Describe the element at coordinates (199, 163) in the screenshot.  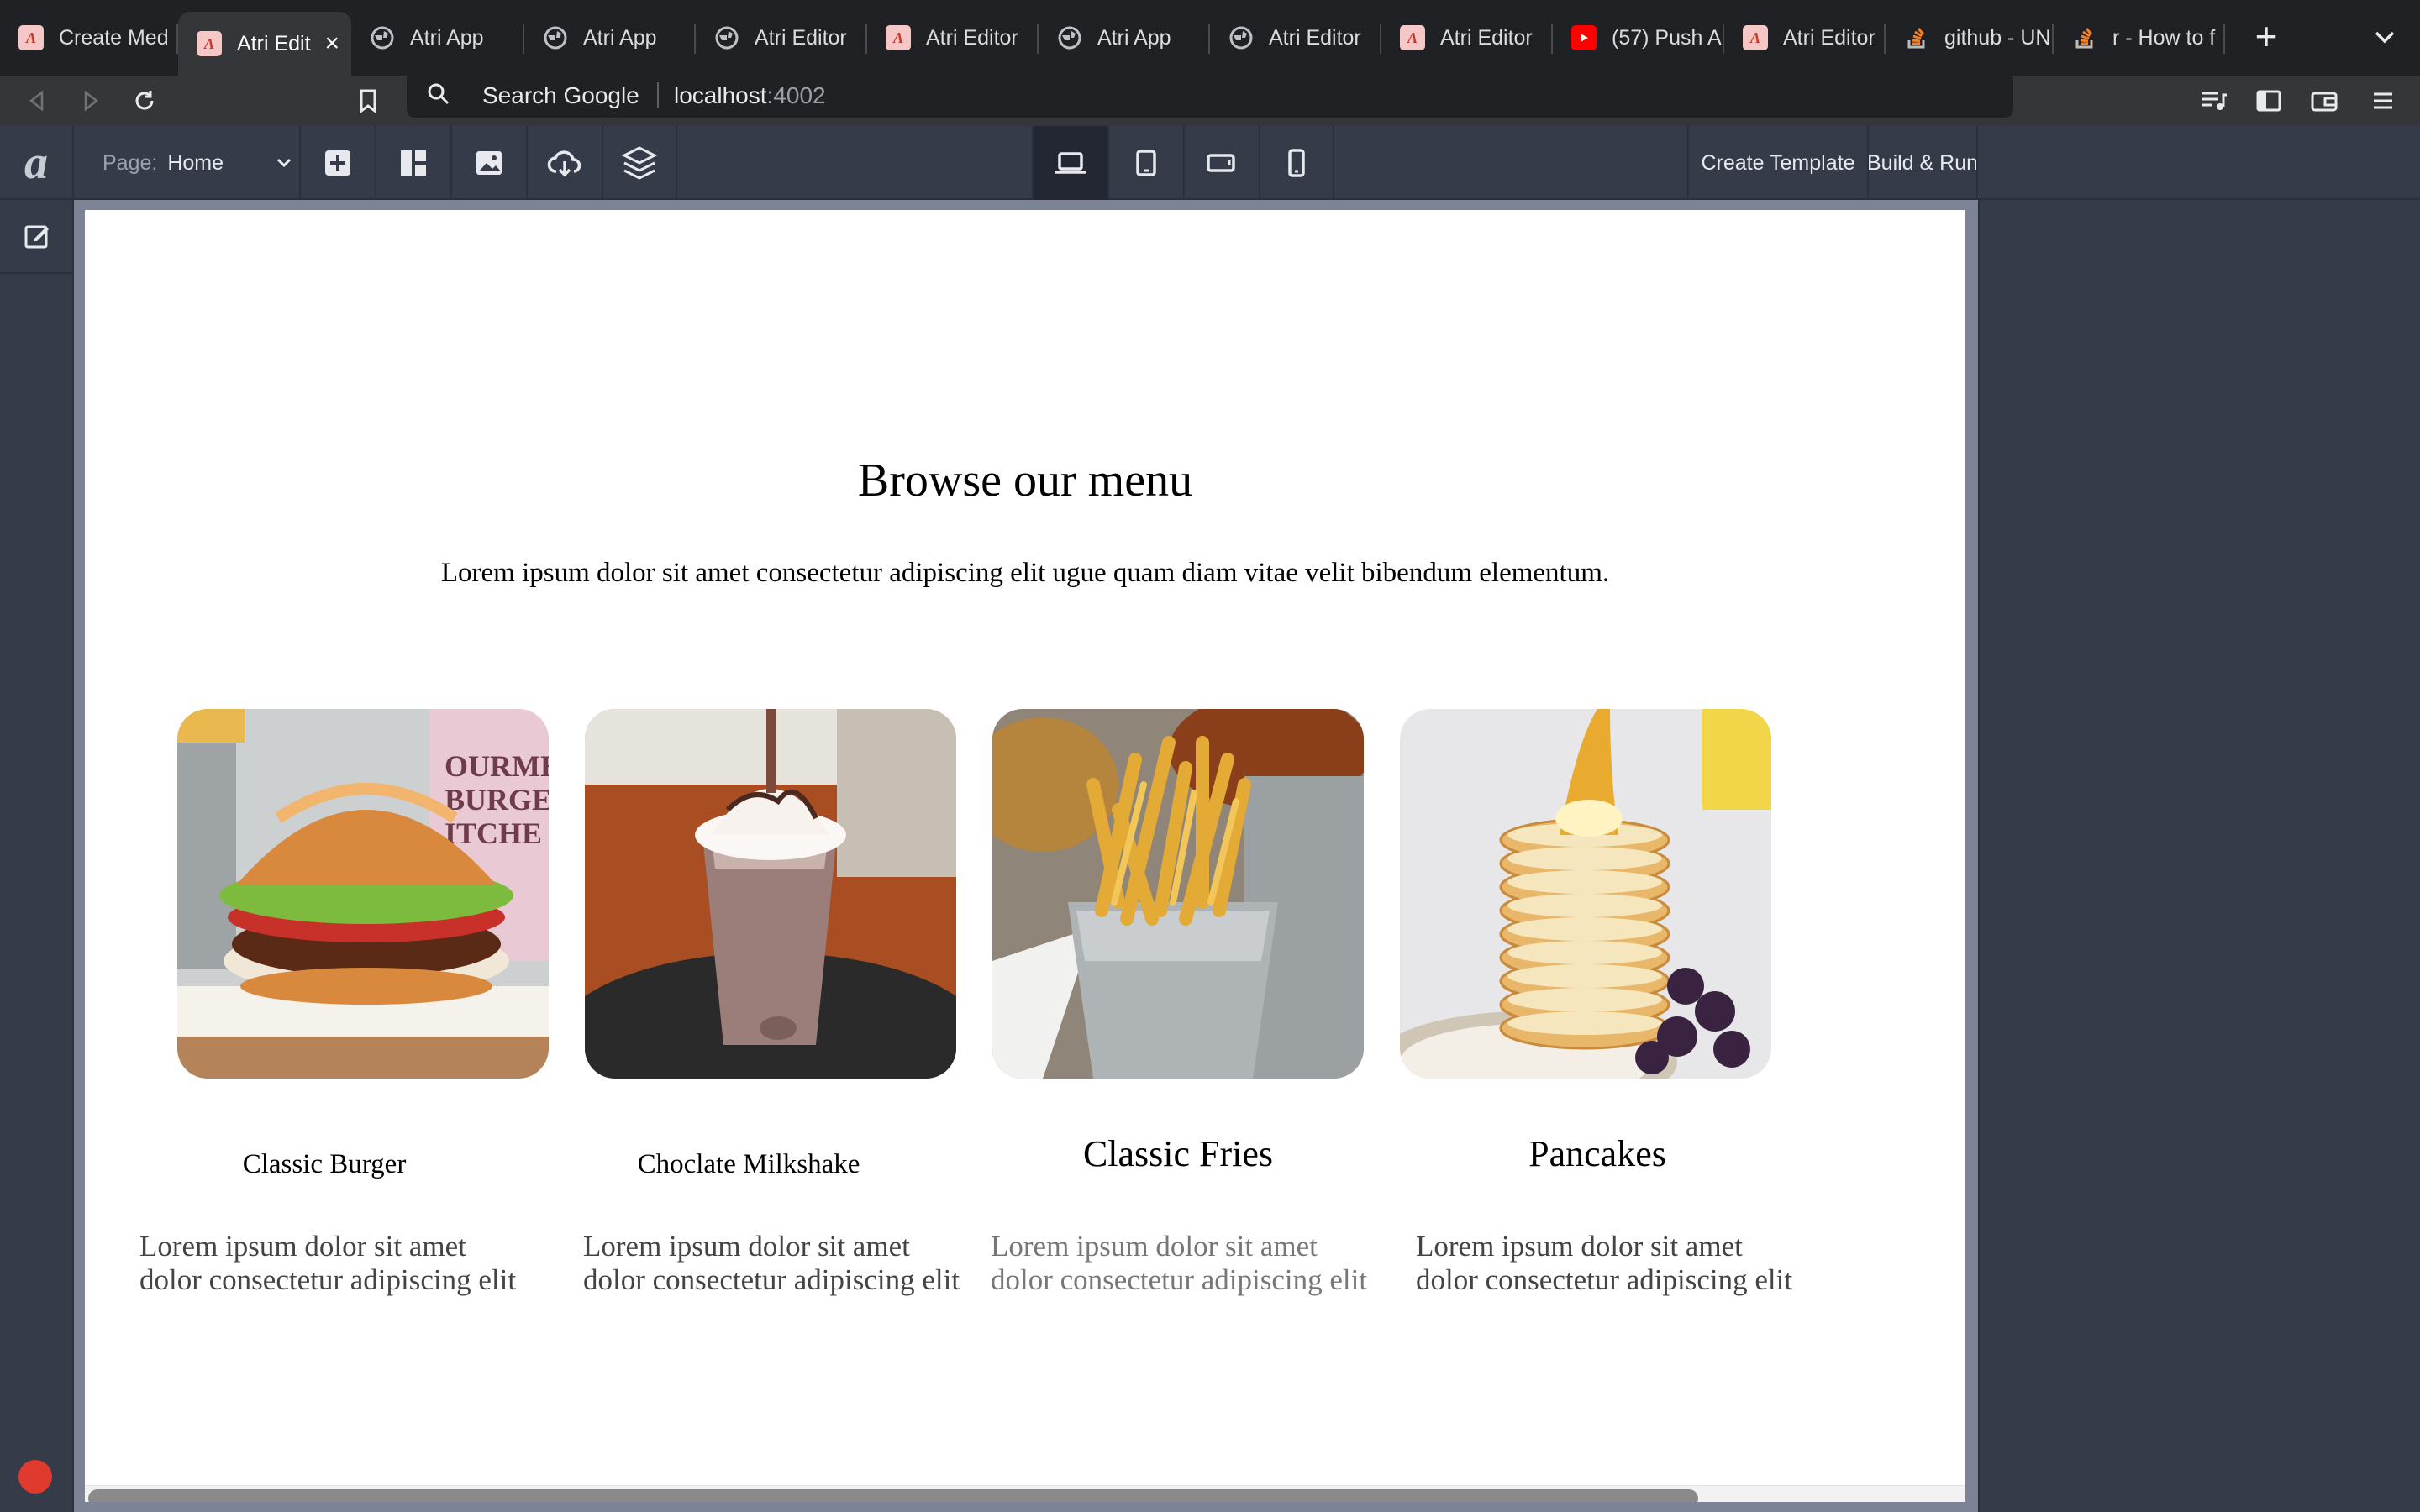
I see `page-selector: Page: Home` at that location.